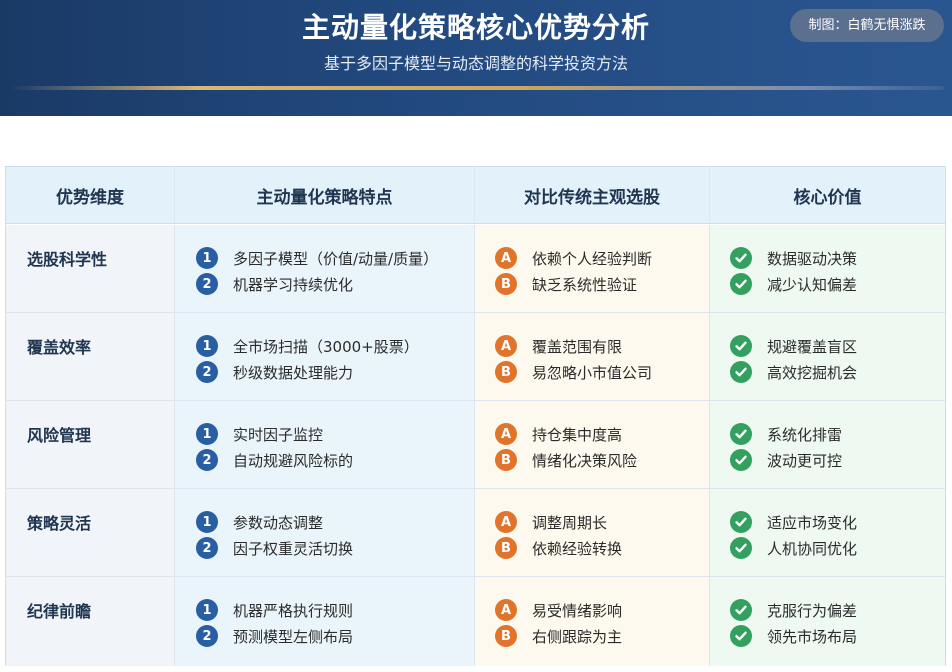 The width and height of the screenshot is (952, 672). I want to click on item-text: 自动规避风险标的, so click(293, 460).